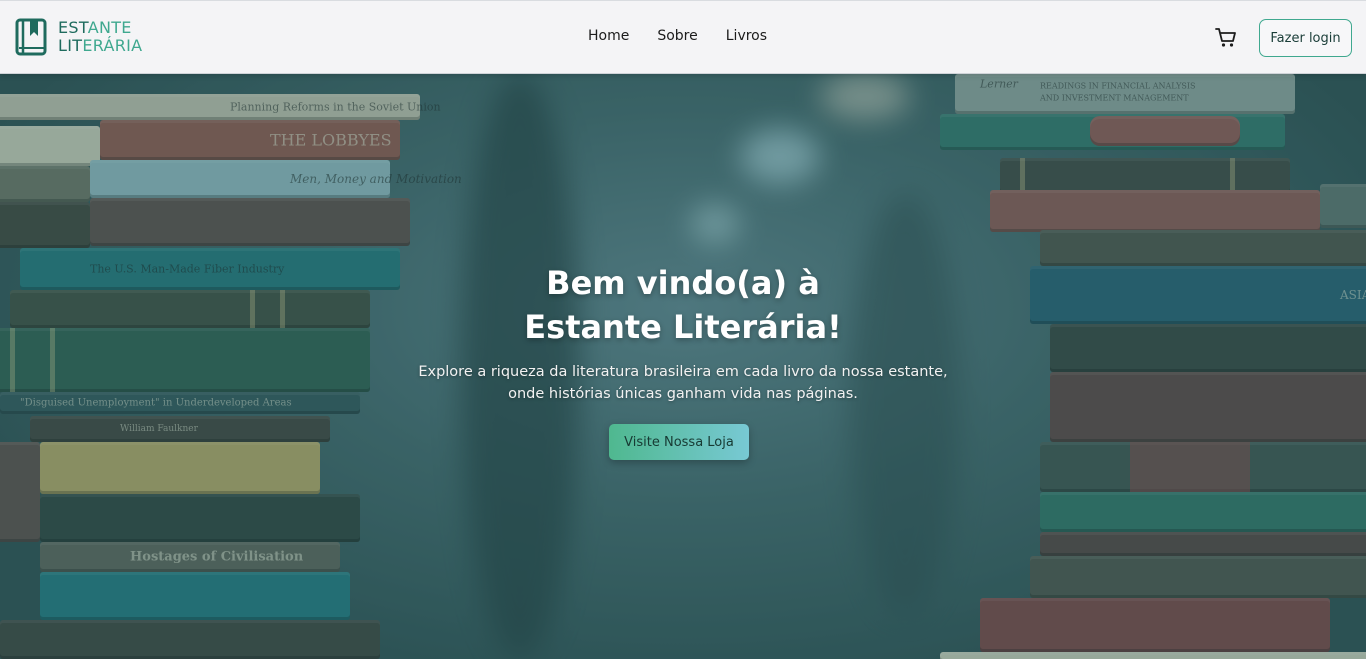  I want to click on brand-line2-main: LIT, so click(70, 45).